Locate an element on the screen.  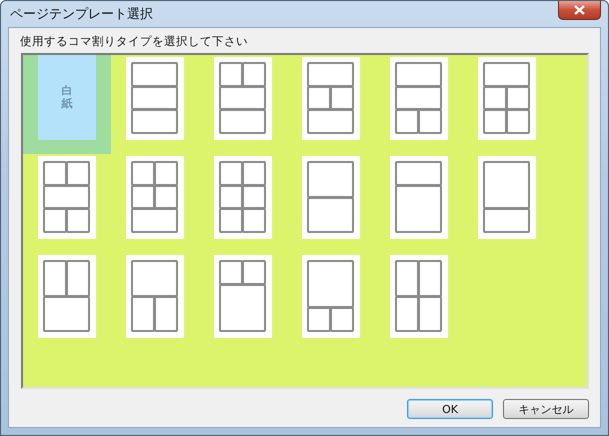
close-button is located at coordinates (579, 10).